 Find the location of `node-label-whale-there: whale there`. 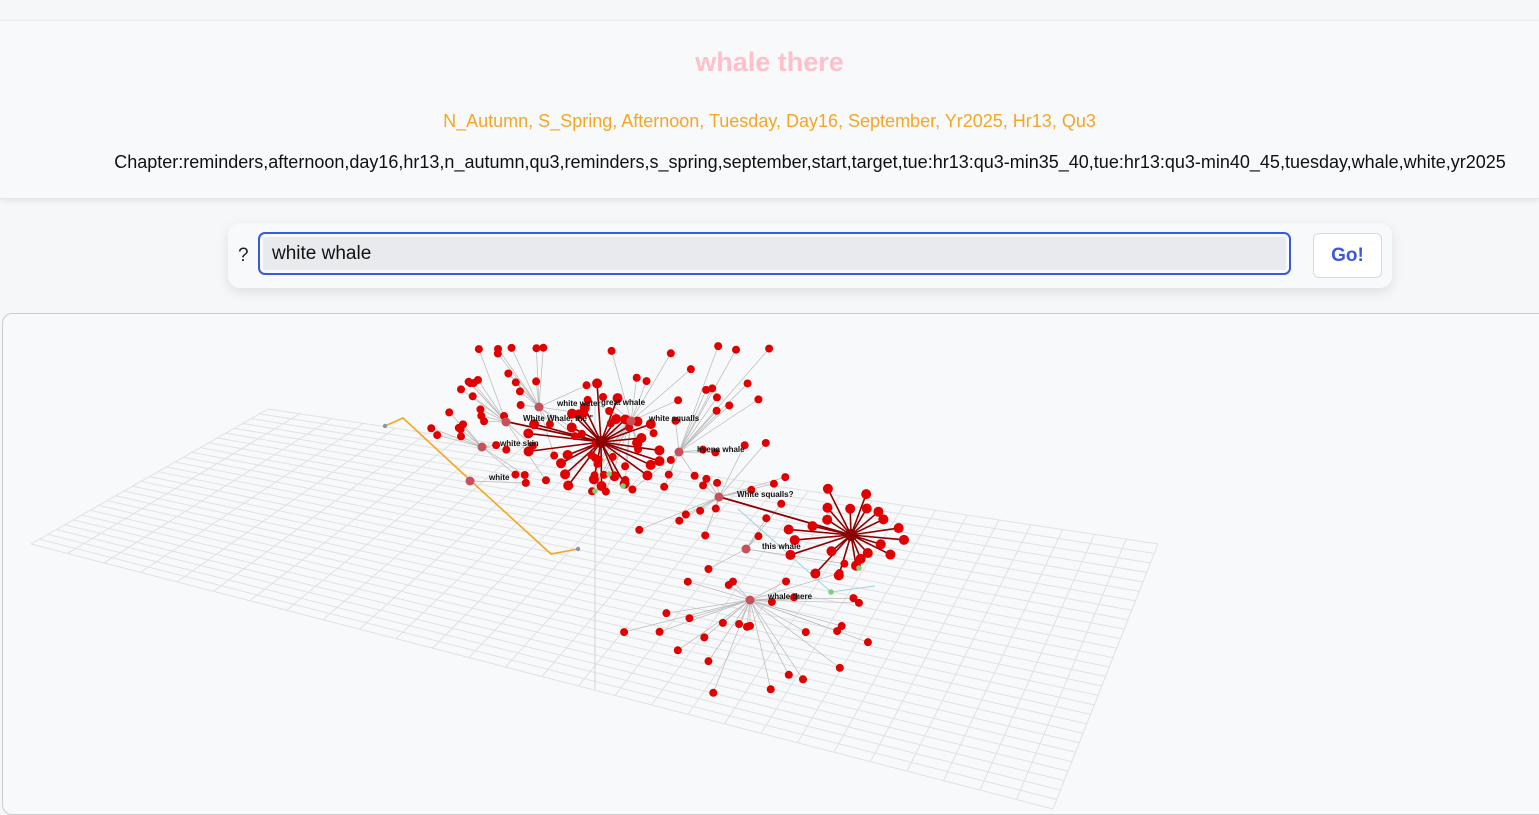

node-label-whale-there: whale there is located at coordinates (790, 596).